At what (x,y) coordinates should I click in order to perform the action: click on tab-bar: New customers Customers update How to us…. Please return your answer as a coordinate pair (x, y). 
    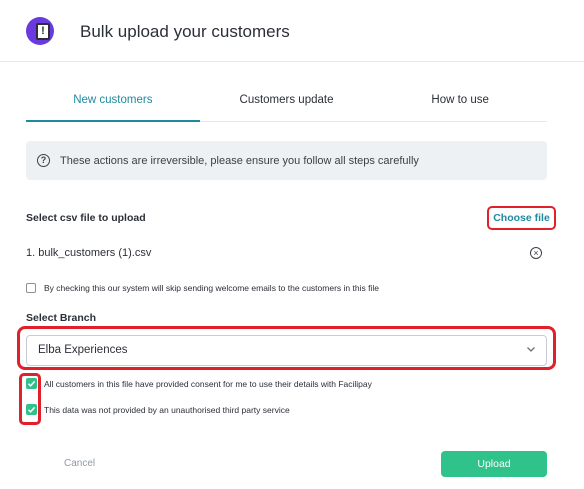
    Looking at the image, I should click on (286, 102).